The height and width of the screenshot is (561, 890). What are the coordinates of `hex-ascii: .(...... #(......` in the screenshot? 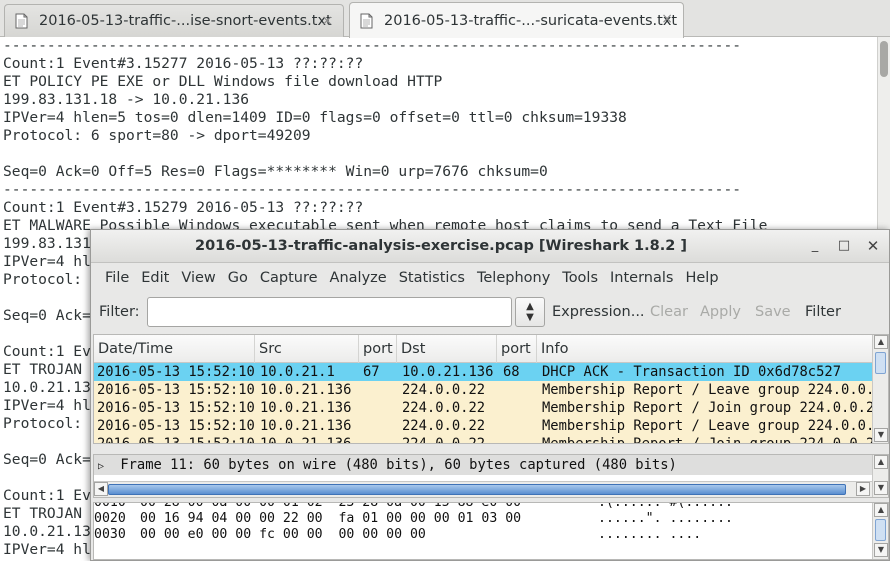 It's located at (665, 506).